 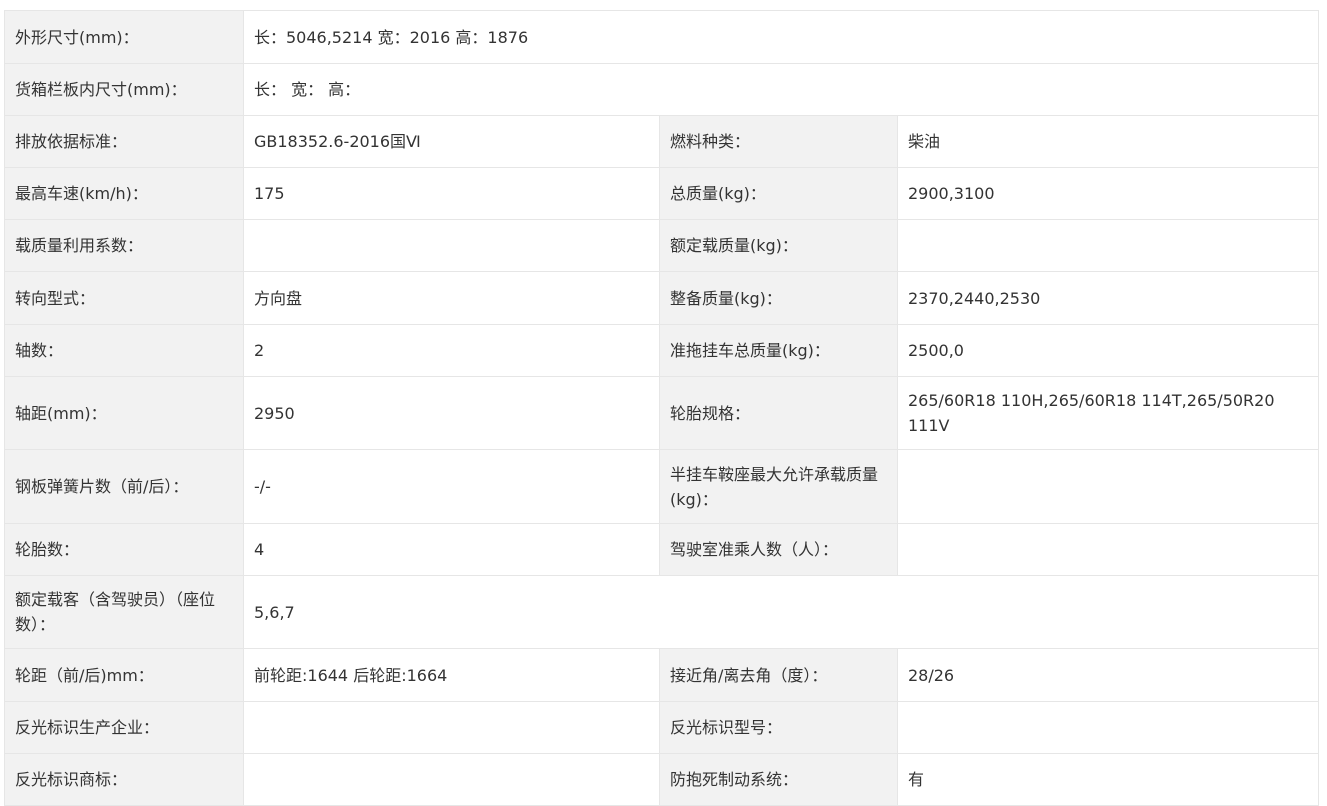 I want to click on spec-value: 2500,0, so click(x=1108, y=350).